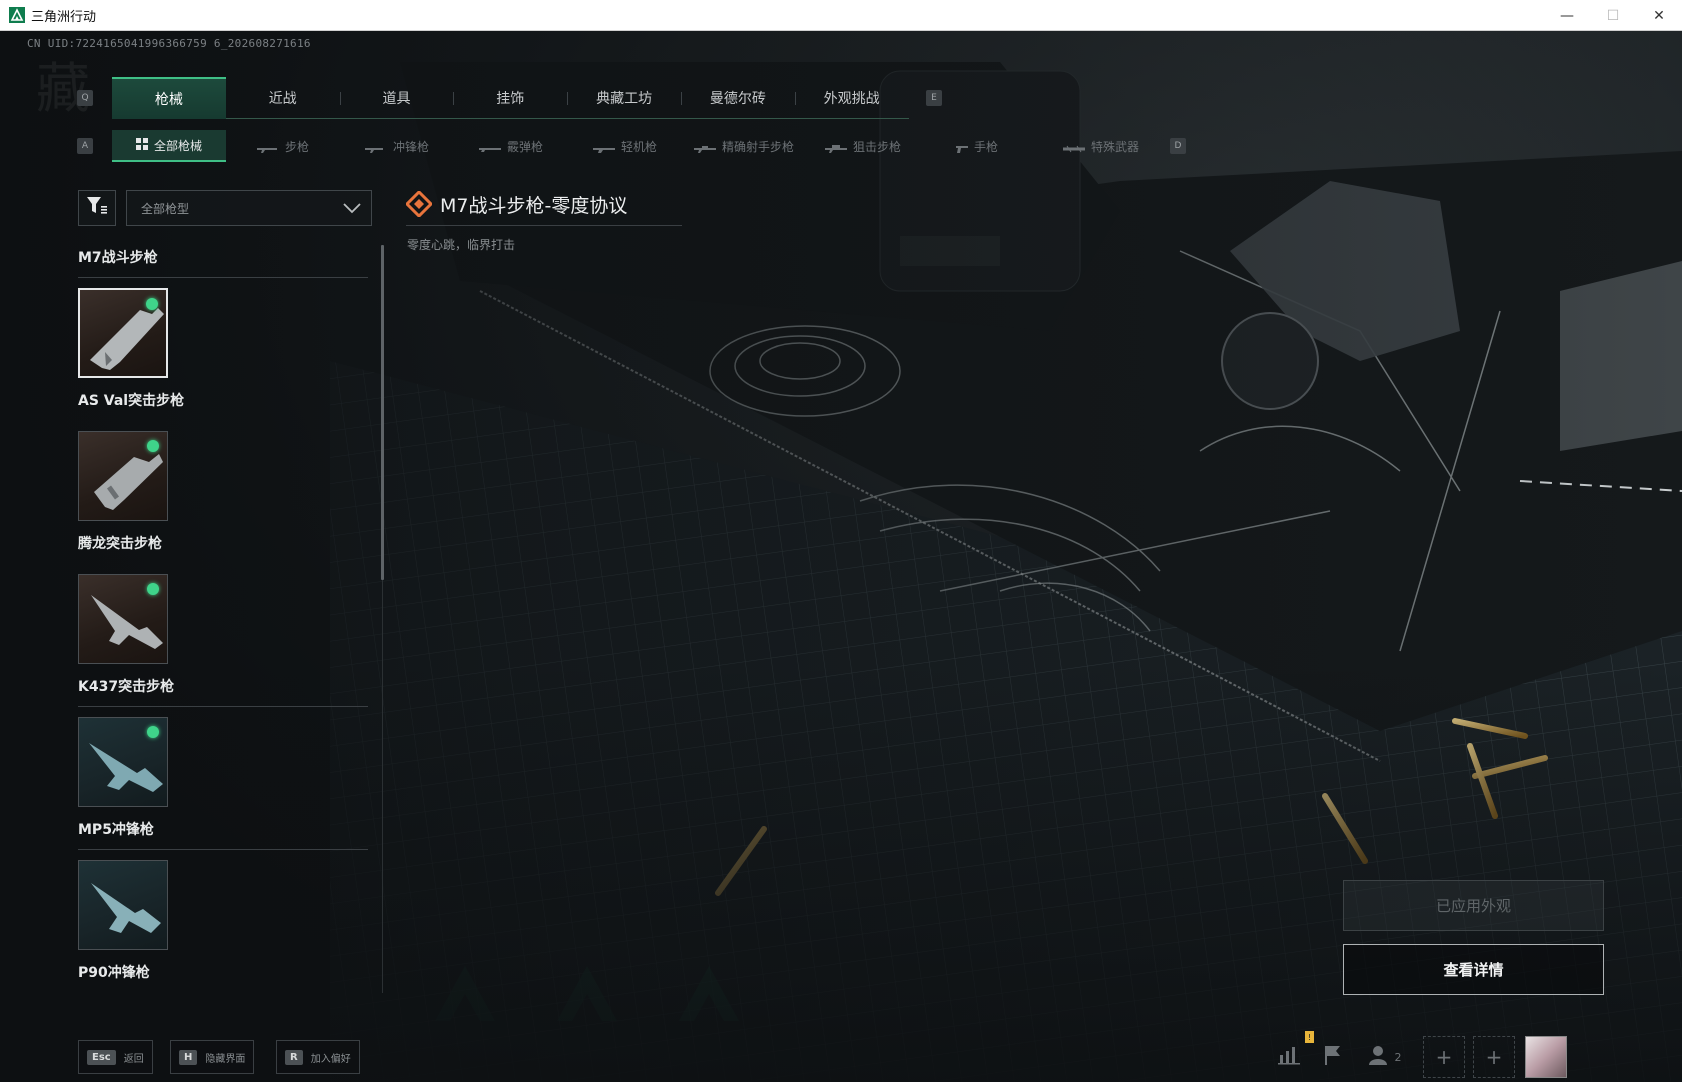 The image size is (1682, 1082). I want to click on friends-button: 2, so click(1385, 1057).